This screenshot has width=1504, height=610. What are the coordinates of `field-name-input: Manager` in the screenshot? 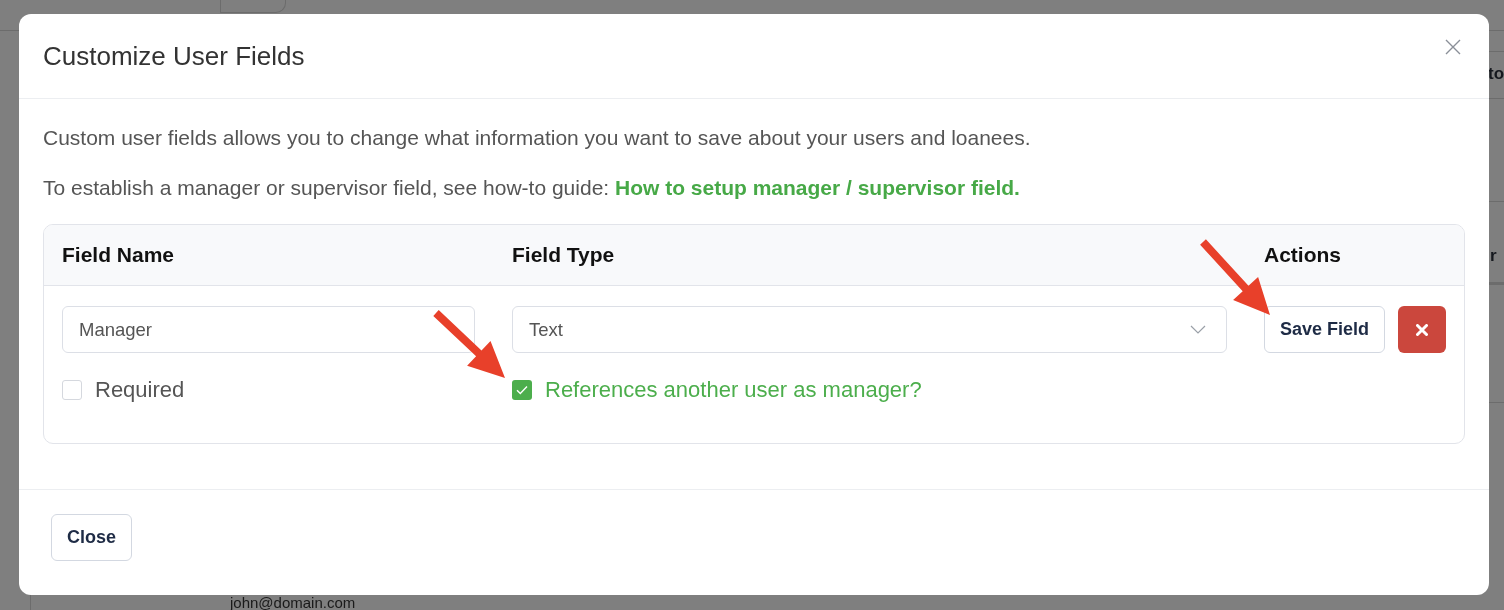 It's located at (268, 329).